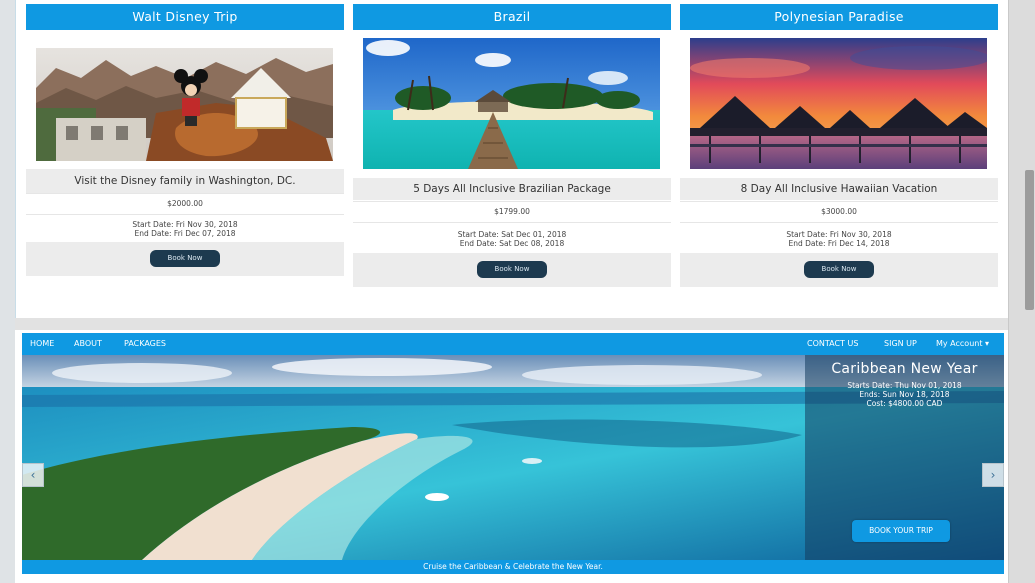  What do you see at coordinates (839, 243) in the screenshot?
I see `package-end-date: End Date: Fri Dec 14, 2018` at bounding box center [839, 243].